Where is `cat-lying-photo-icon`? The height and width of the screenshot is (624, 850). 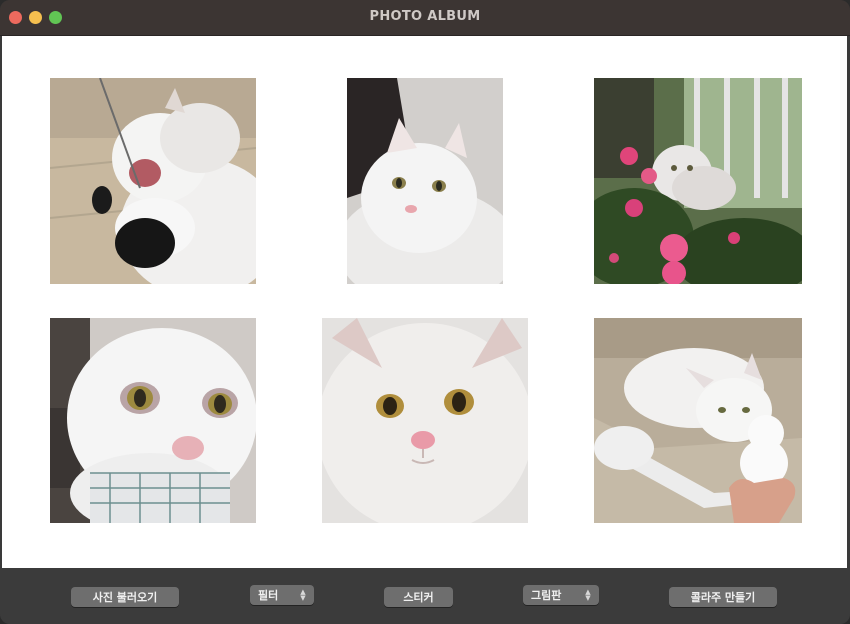
cat-lying-photo-icon is located at coordinates (425, 181).